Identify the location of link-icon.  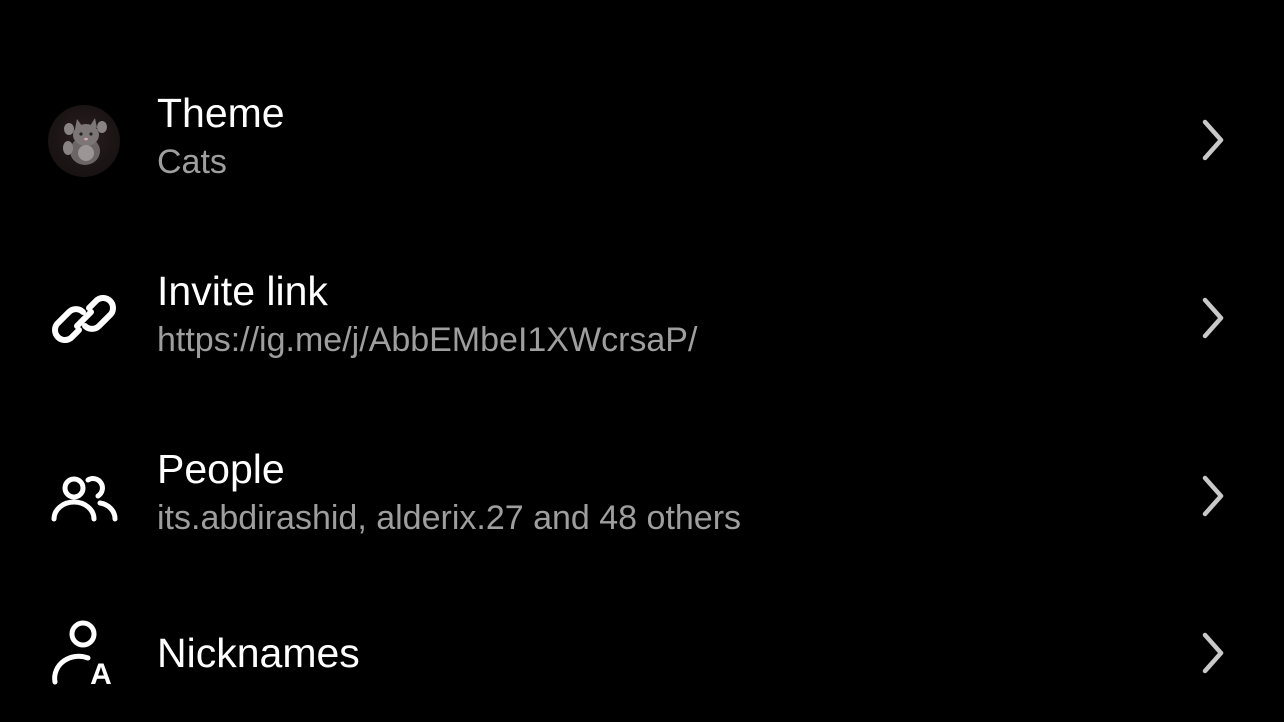
(84, 319).